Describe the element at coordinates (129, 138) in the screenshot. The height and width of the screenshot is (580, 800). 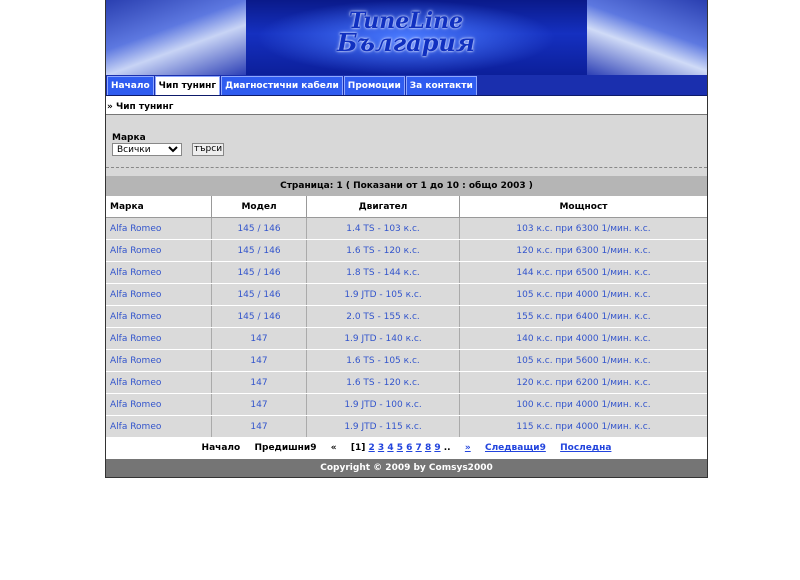
I see `brand-label: Марка` at that location.